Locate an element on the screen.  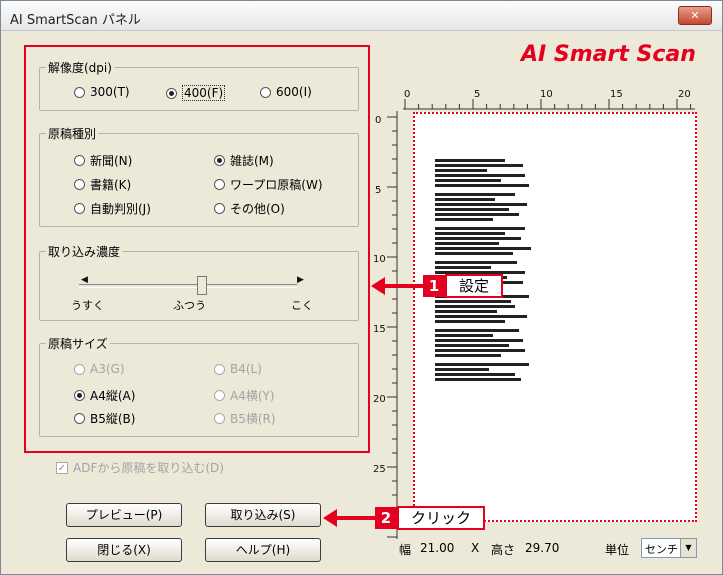
callout-2: 2 クリック is located at coordinates (404, 518).